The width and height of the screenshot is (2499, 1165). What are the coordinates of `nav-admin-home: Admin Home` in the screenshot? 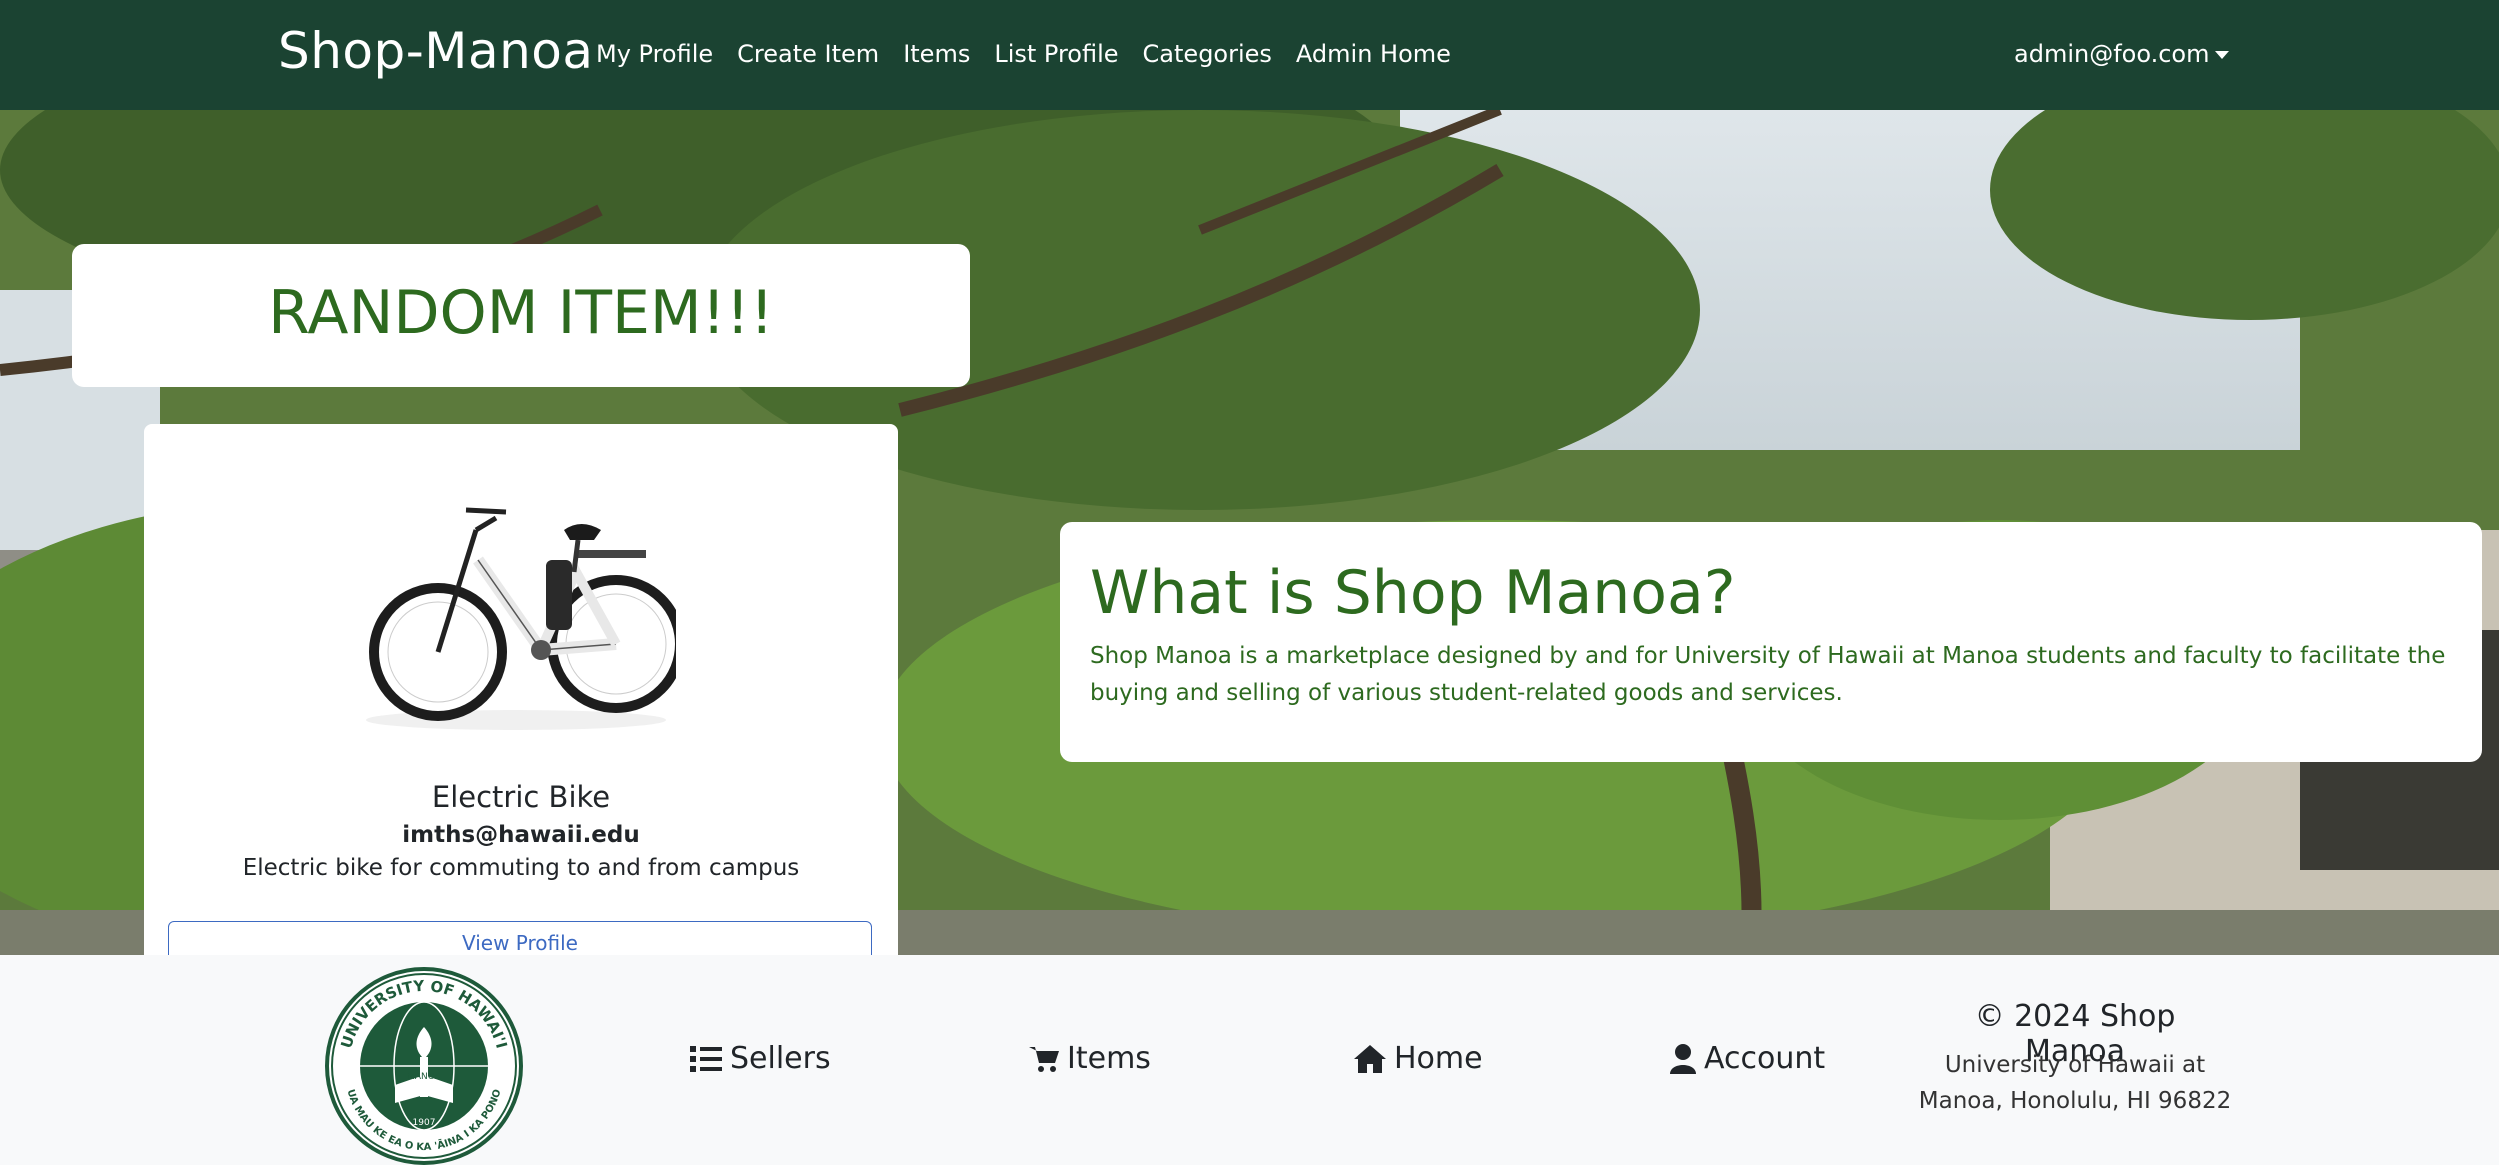 It's located at (1373, 54).